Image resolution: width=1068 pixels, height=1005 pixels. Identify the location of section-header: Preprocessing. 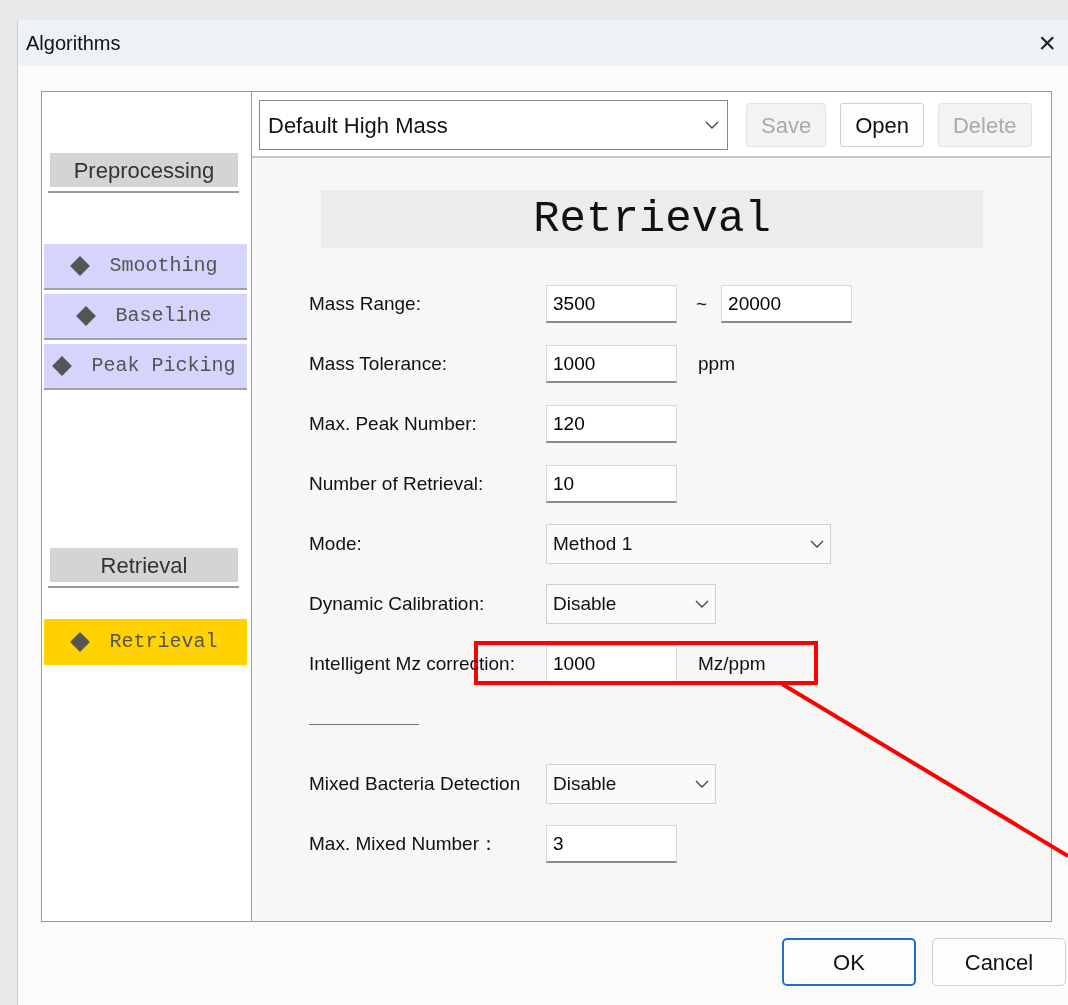
(144, 170).